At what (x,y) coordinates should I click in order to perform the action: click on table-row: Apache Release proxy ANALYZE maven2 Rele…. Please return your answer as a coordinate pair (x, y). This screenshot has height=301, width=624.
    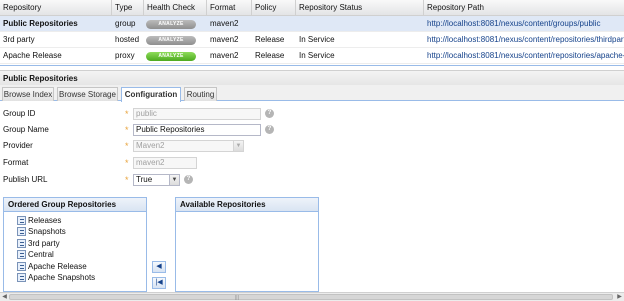
    Looking at the image, I should click on (312, 56).